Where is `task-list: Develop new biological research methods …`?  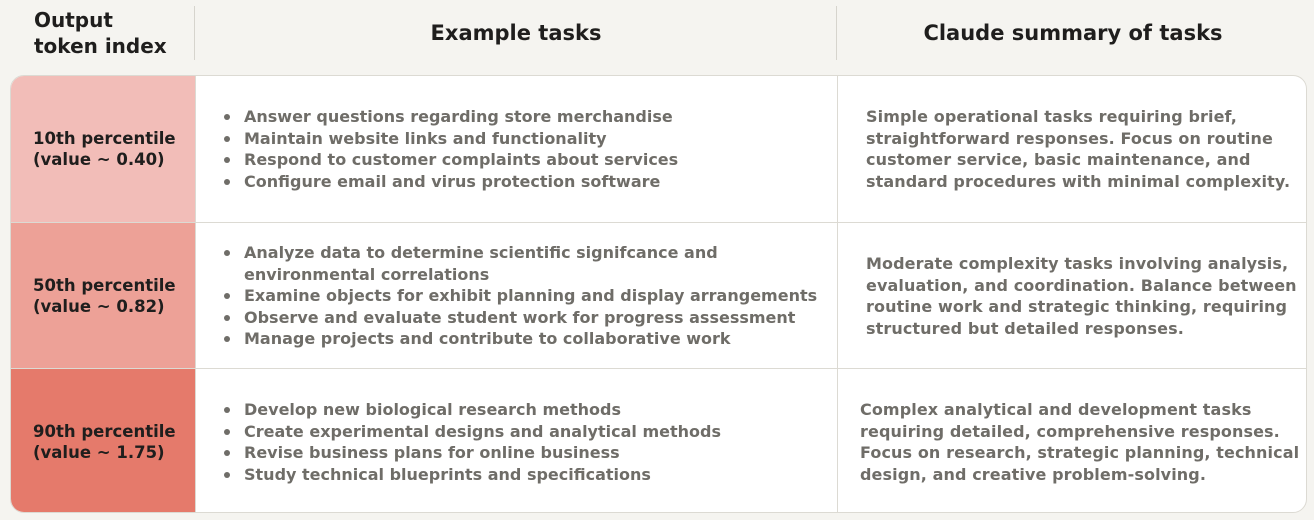 task-list: Develop new biological research methods … is located at coordinates (458, 442).